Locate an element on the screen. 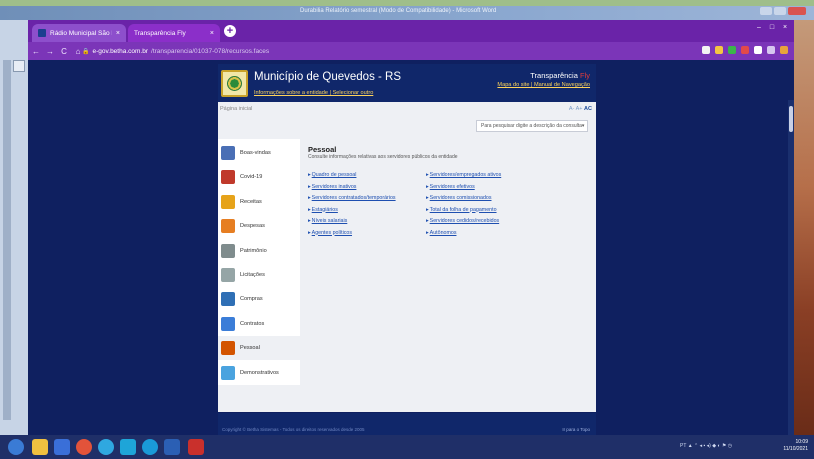 This screenshot has width=814, height=459. section-link: Níveis salariais is located at coordinates (352, 222).